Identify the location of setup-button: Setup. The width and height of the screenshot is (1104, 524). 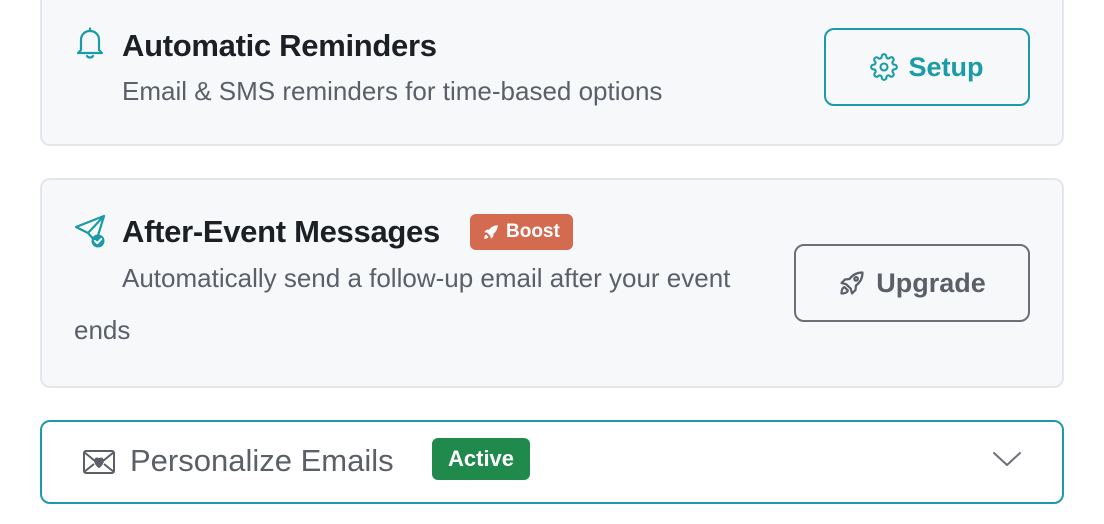
(927, 67).